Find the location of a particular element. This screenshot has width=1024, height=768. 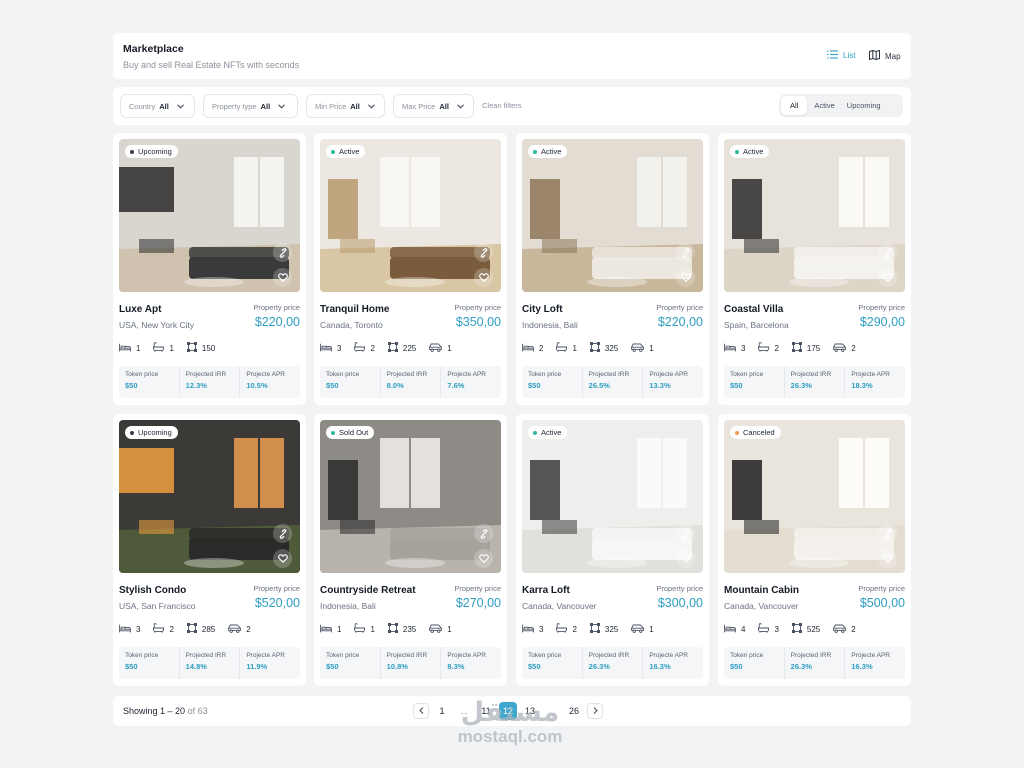

max-price-filter-value: All is located at coordinates (444, 106).